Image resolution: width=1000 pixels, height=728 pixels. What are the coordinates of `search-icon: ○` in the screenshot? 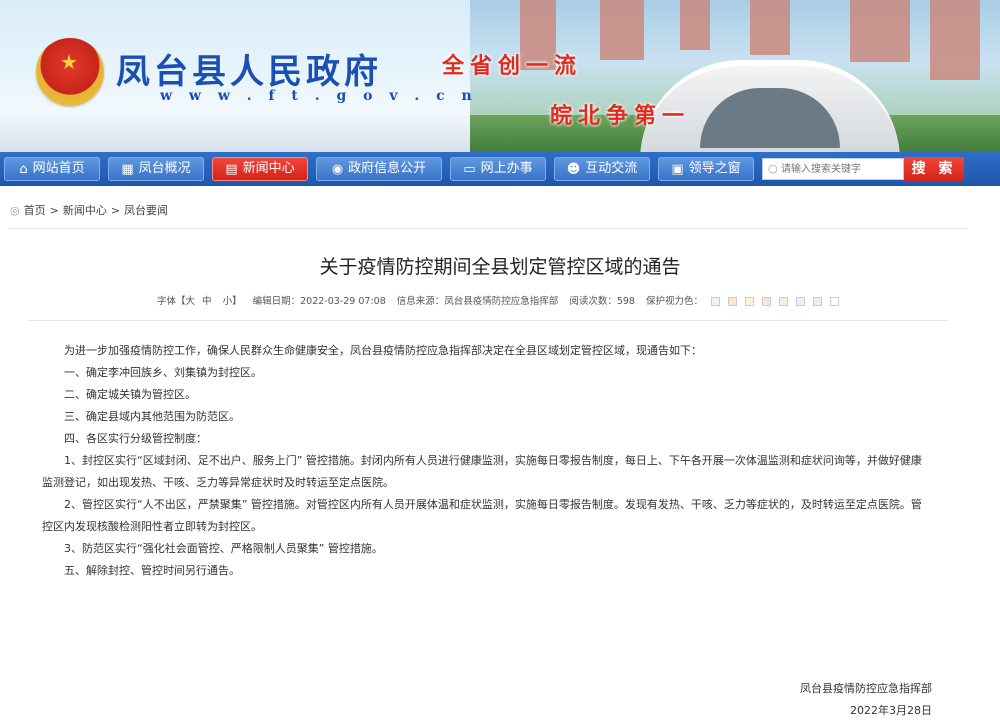 It's located at (773, 168).